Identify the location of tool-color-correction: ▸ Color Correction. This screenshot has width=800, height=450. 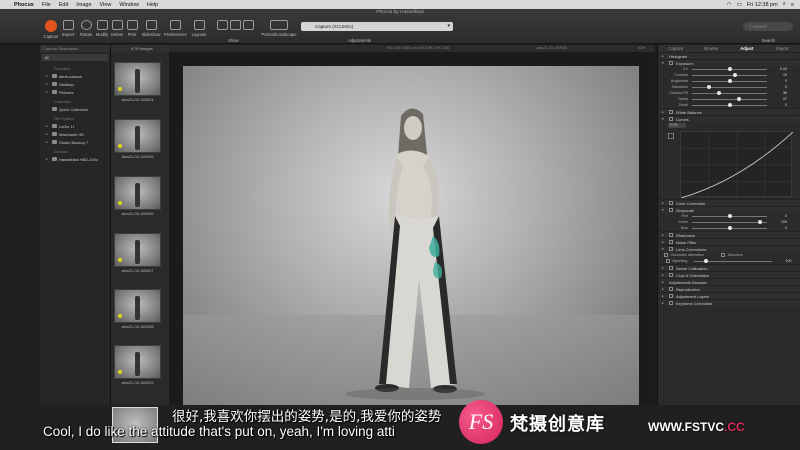
(729, 202).